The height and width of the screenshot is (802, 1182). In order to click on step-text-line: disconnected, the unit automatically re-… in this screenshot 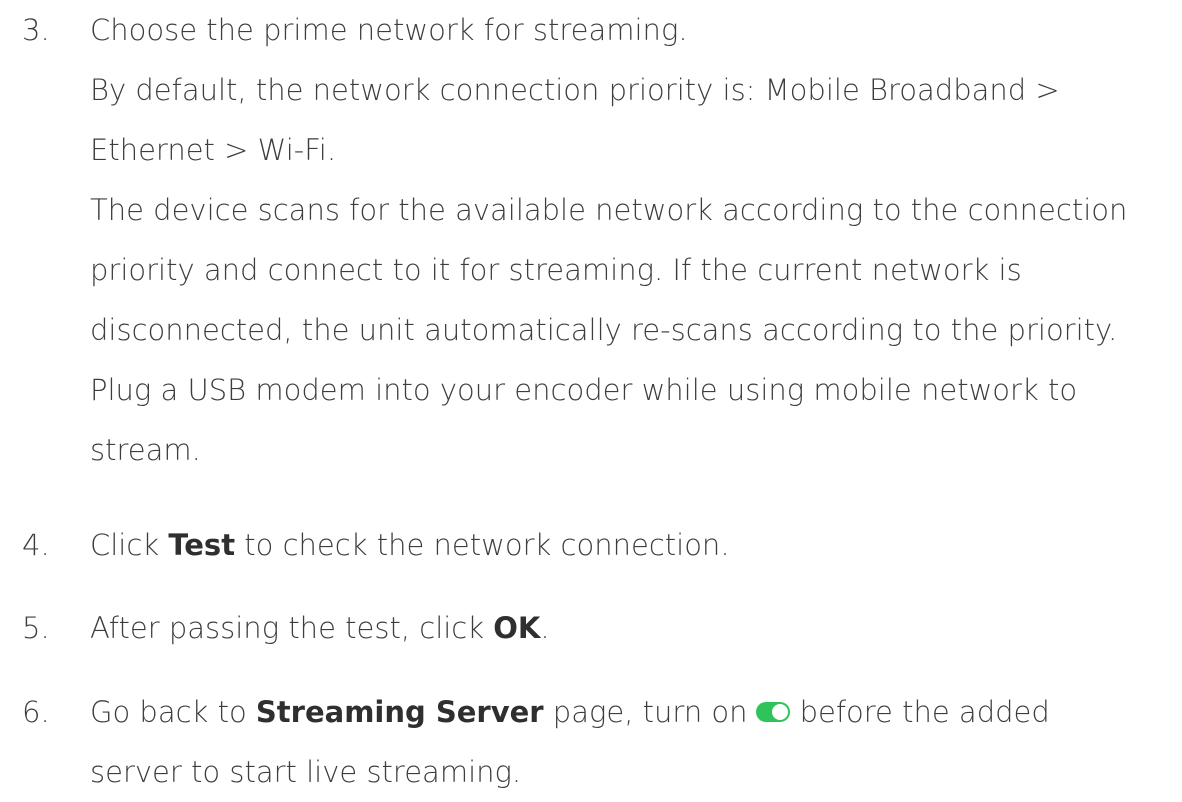, I will do `click(604, 330)`.